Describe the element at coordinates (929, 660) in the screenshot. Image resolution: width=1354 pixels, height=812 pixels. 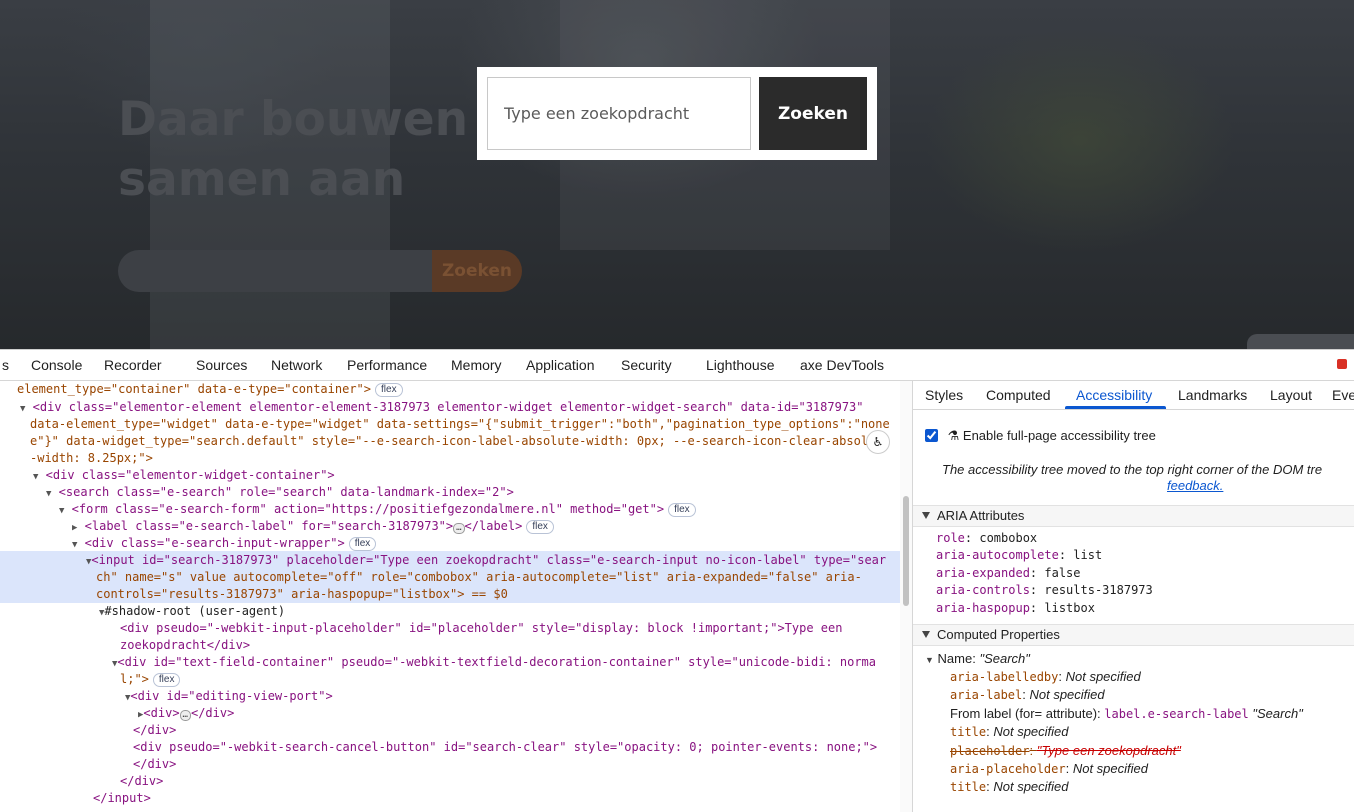
I see `expand-triangle-icon: ▼` at that location.